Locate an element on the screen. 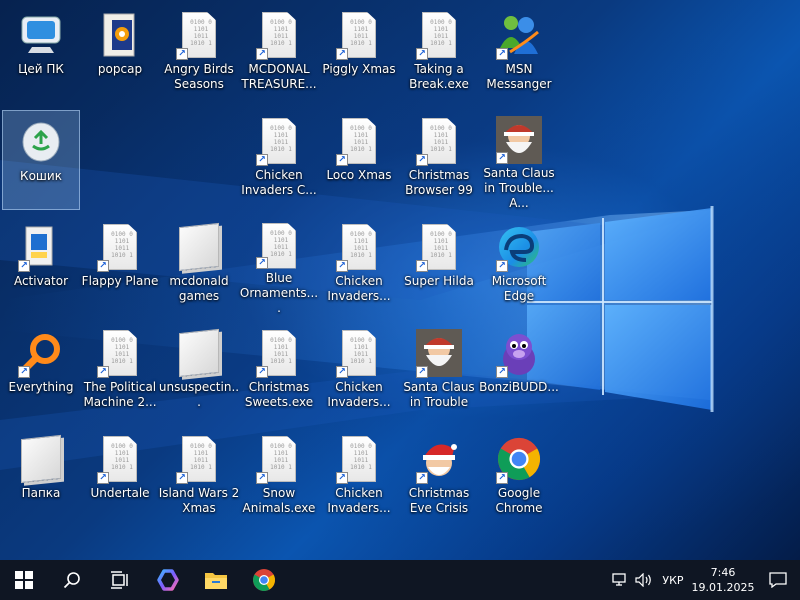 Image resolution: width=800 pixels, height=600 pixels. notification-icon is located at coordinates (778, 580).